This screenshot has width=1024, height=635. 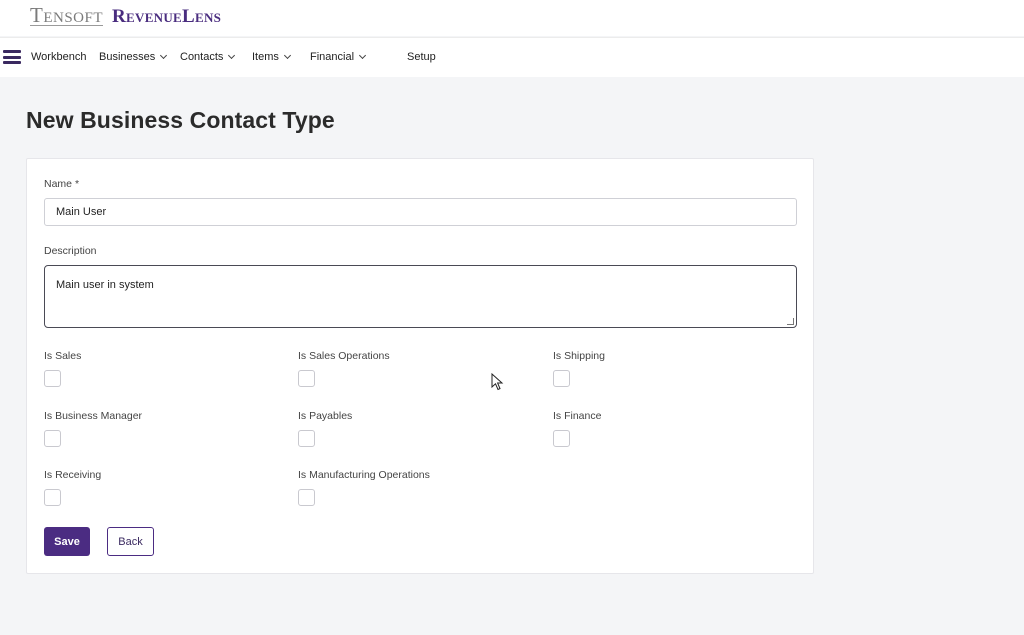 I want to click on nav-financial: Financial, so click(x=338, y=57).